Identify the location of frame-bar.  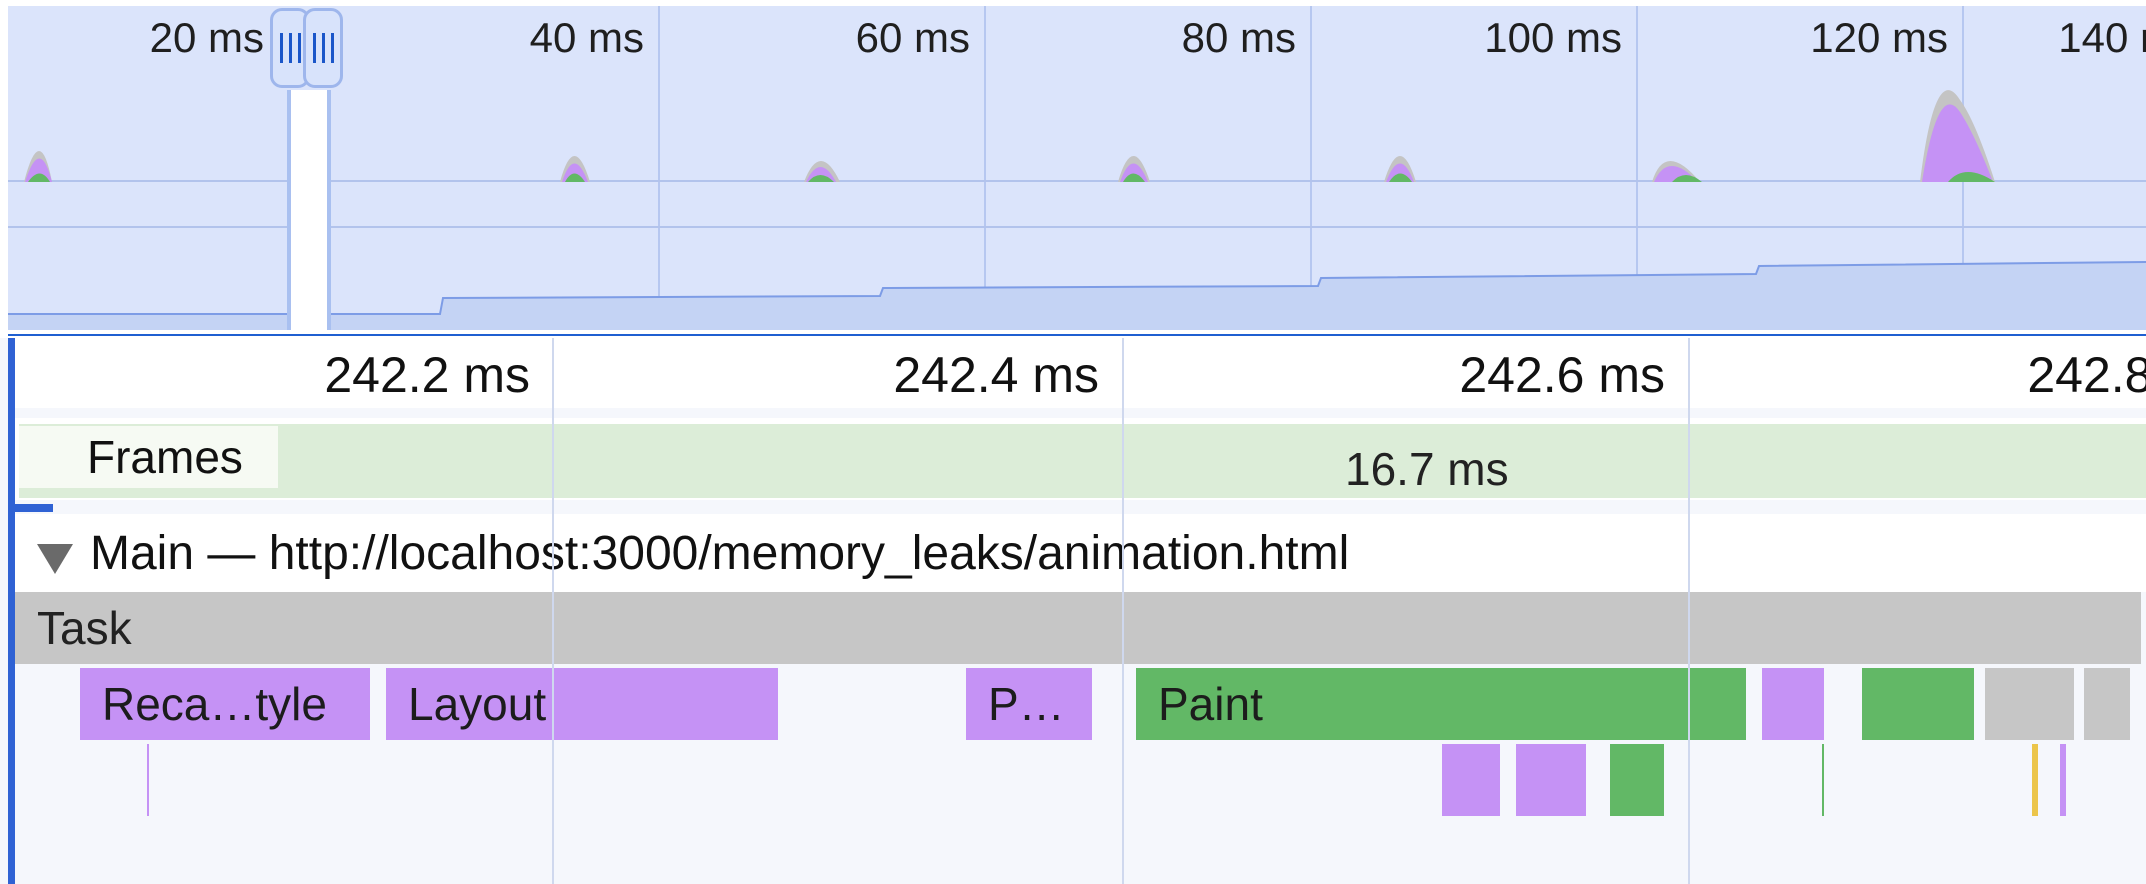
(1082, 461).